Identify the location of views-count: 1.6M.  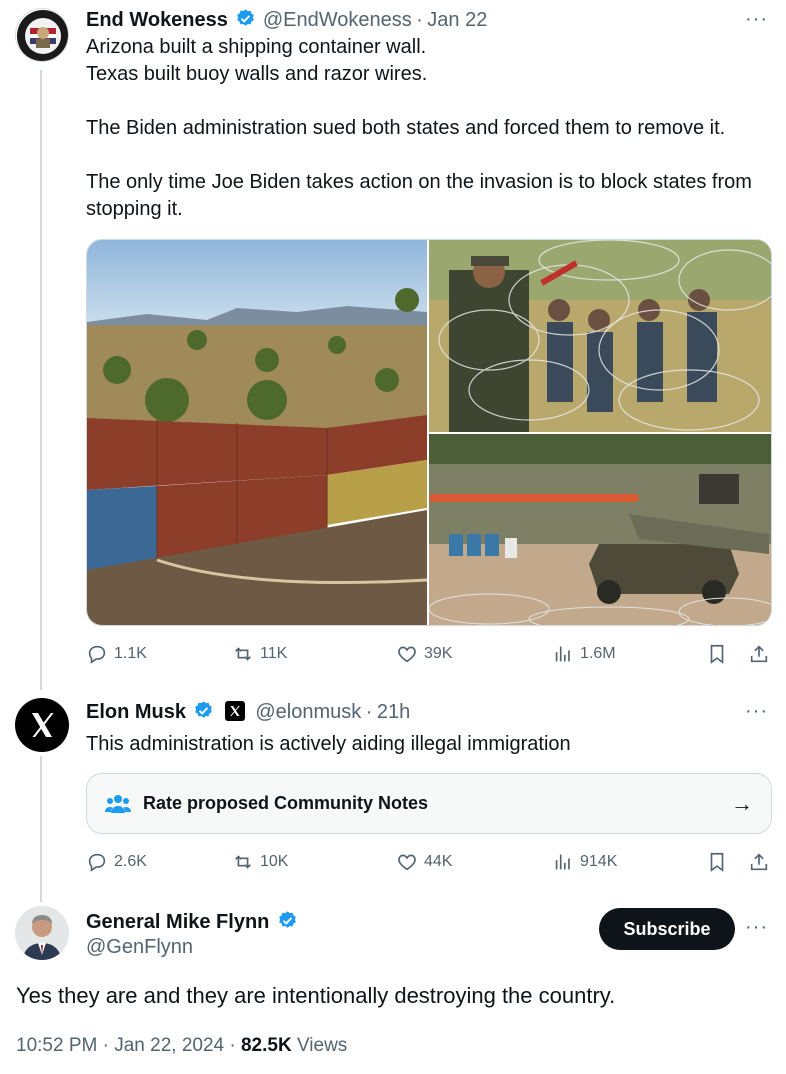
(598, 653).